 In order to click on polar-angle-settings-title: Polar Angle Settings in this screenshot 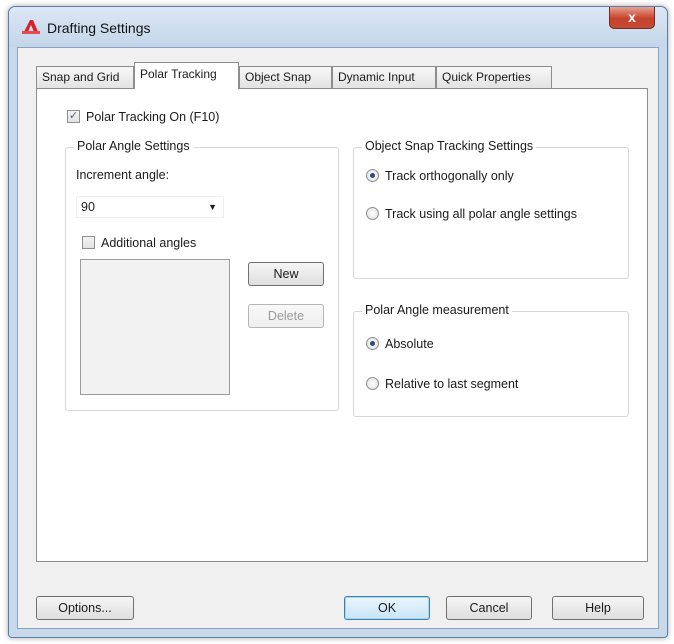, I will do `click(133, 146)`.